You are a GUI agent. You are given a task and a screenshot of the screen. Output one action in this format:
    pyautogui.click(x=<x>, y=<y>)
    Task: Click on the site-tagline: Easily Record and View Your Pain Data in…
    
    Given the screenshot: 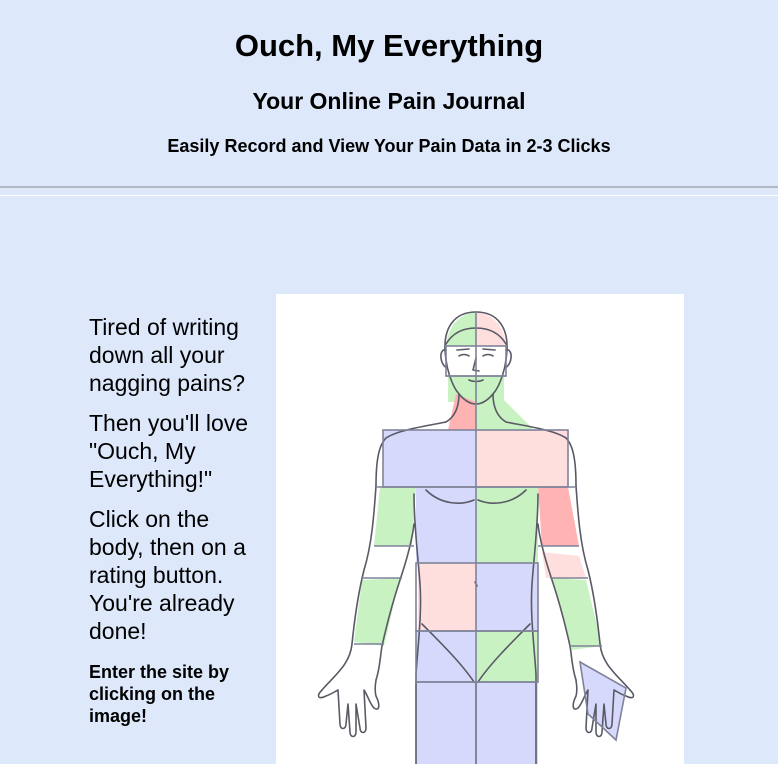 What is the action you would take?
    pyautogui.click(x=389, y=146)
    